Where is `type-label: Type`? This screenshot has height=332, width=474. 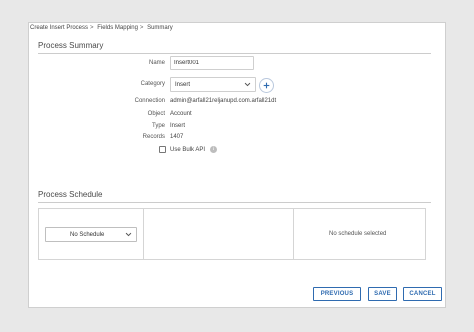 type-label: Type is located at coordinates (158, 126).